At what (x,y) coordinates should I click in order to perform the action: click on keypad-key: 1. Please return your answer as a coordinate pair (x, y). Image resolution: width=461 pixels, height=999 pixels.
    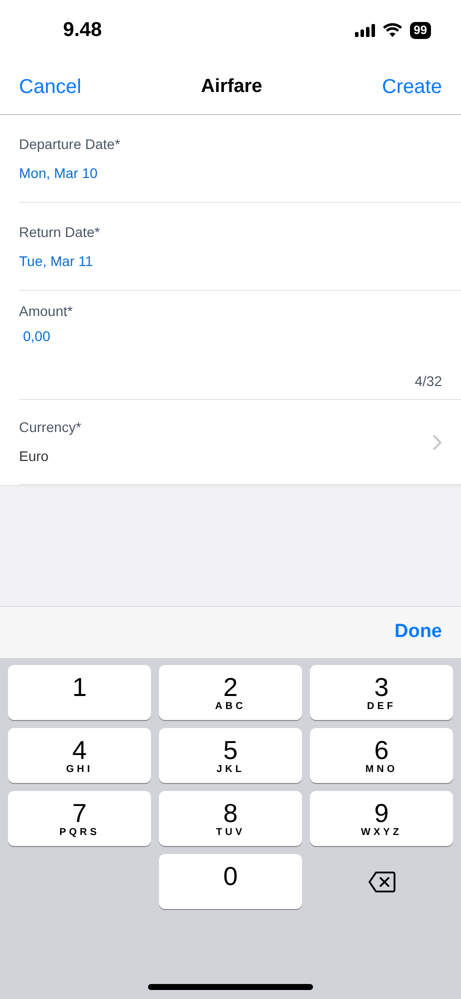
    Looking at the image, I should click on (79, 692).